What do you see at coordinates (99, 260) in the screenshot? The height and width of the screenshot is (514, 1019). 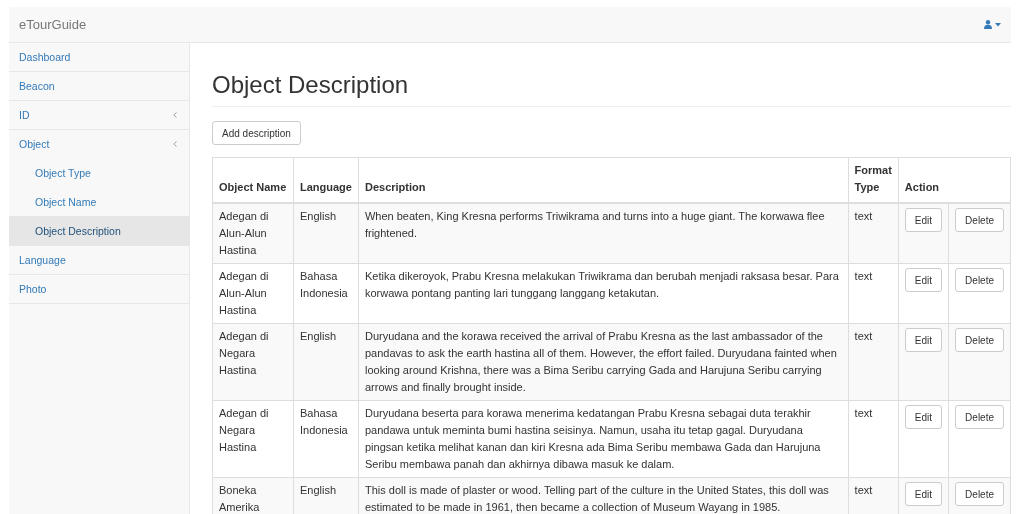 I see `sidebar-item: Language` at bounding box center [99, 260].